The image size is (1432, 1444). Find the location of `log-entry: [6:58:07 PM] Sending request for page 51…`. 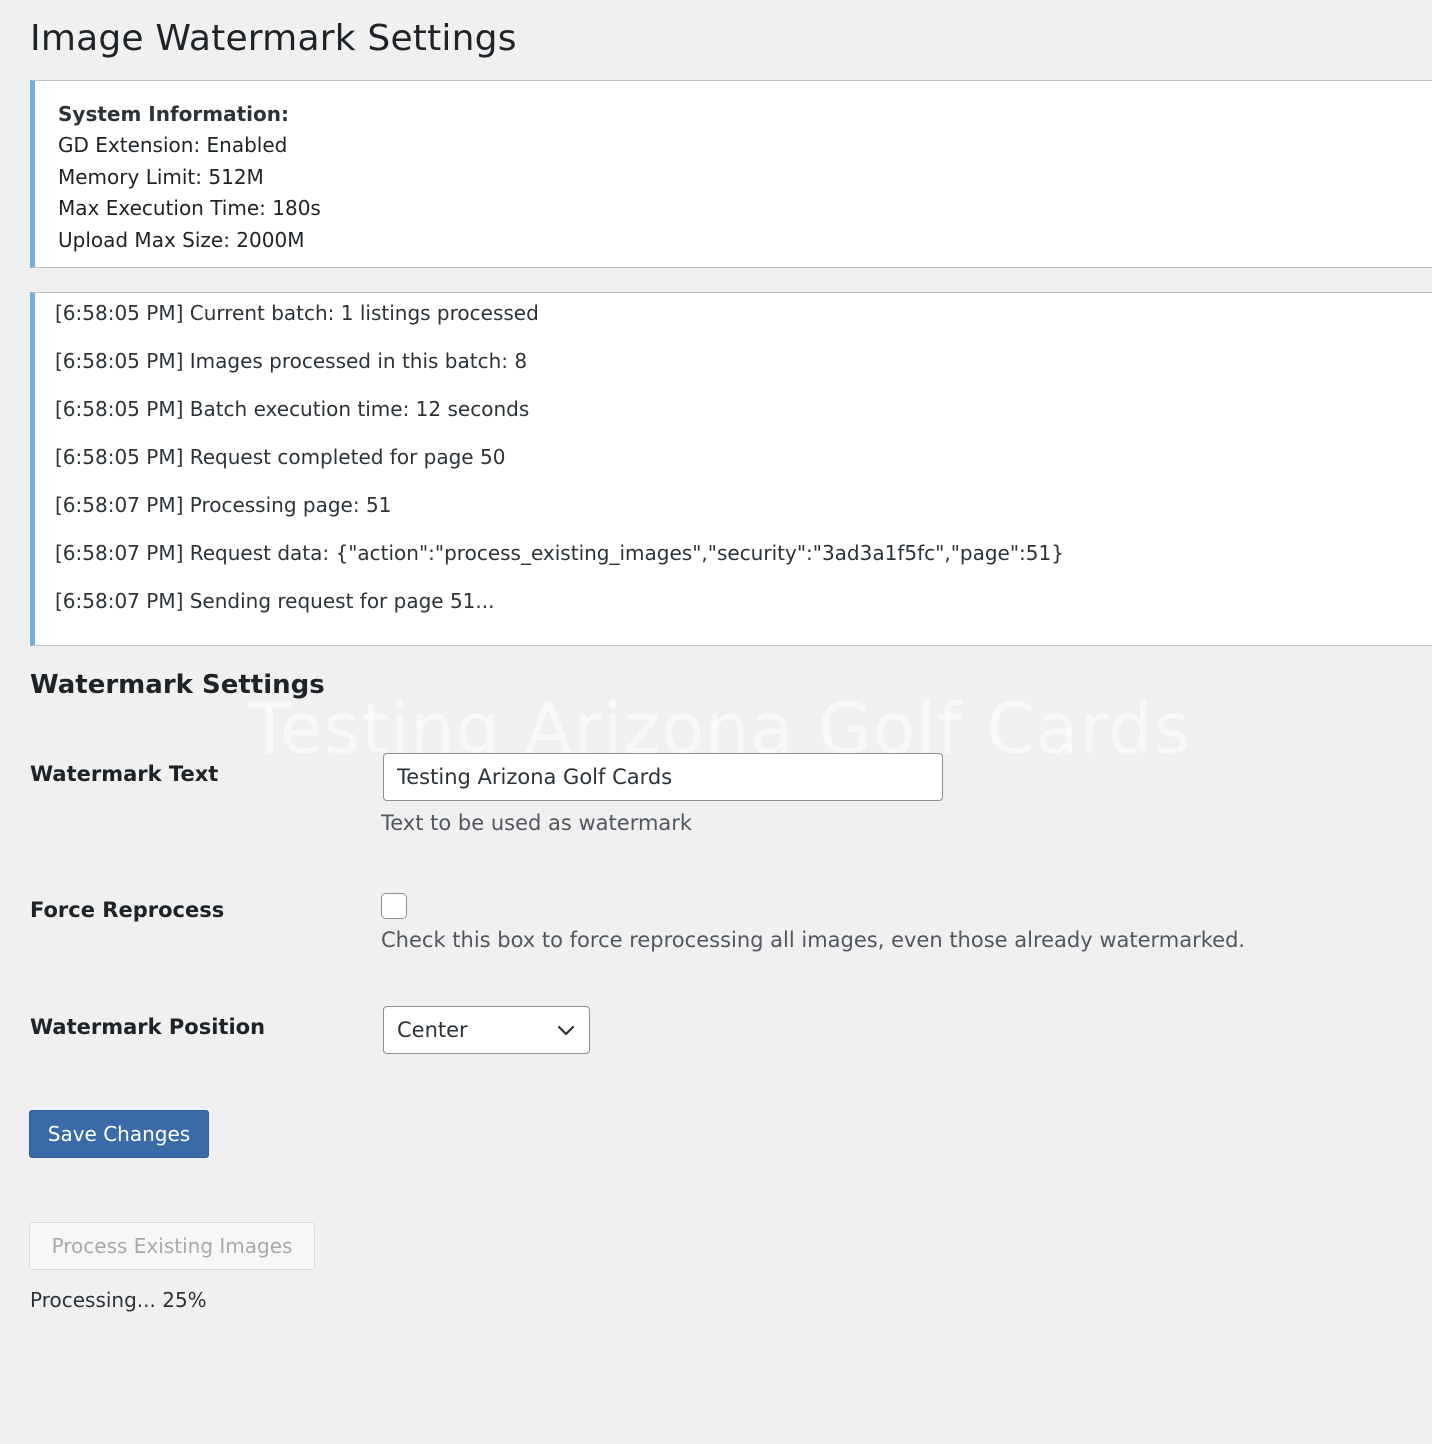

log-entry: [6:58:07 PM] Sending request for page 51… is located at coordinates (275, 601).